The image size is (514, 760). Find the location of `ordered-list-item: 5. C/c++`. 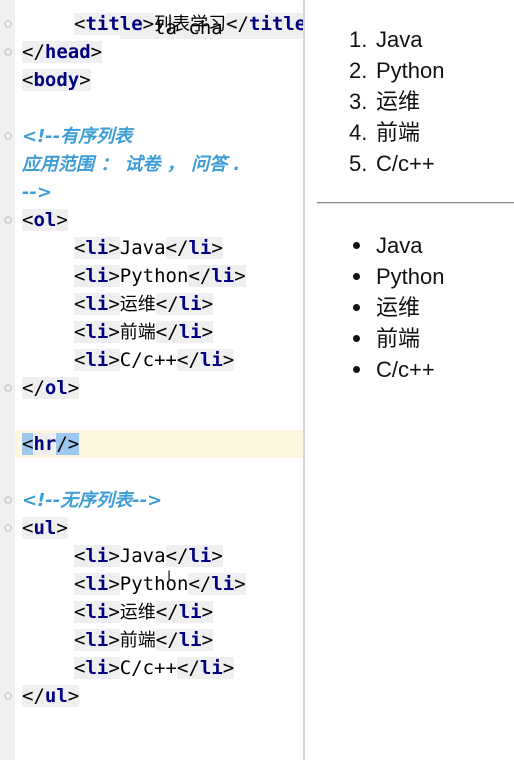

ordered-list-item: 5. C/c++ is located at coordinates (409, 163).